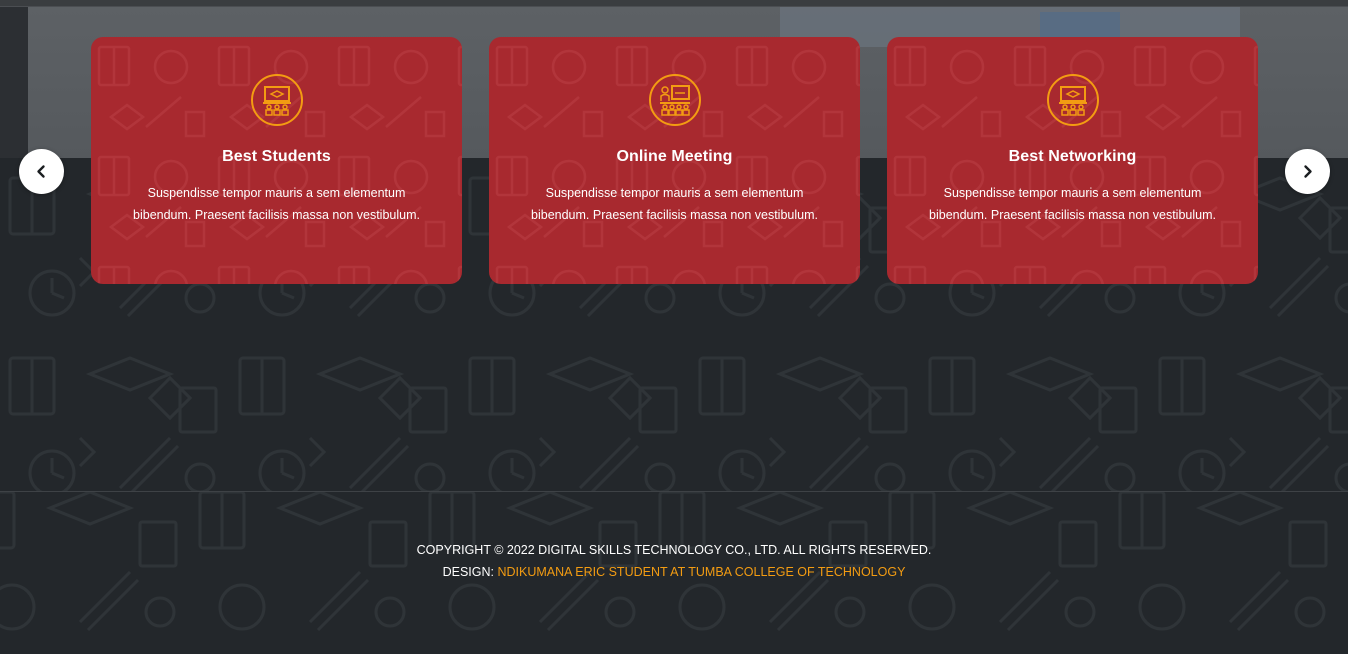 This screenshot has height=654, width=1348. I want to click on chevron-left-icon, so click(41, 171).